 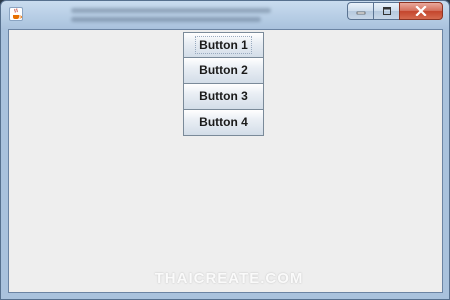 I want to click on java-coffee-cup-icon, so click(x=16, y=14).